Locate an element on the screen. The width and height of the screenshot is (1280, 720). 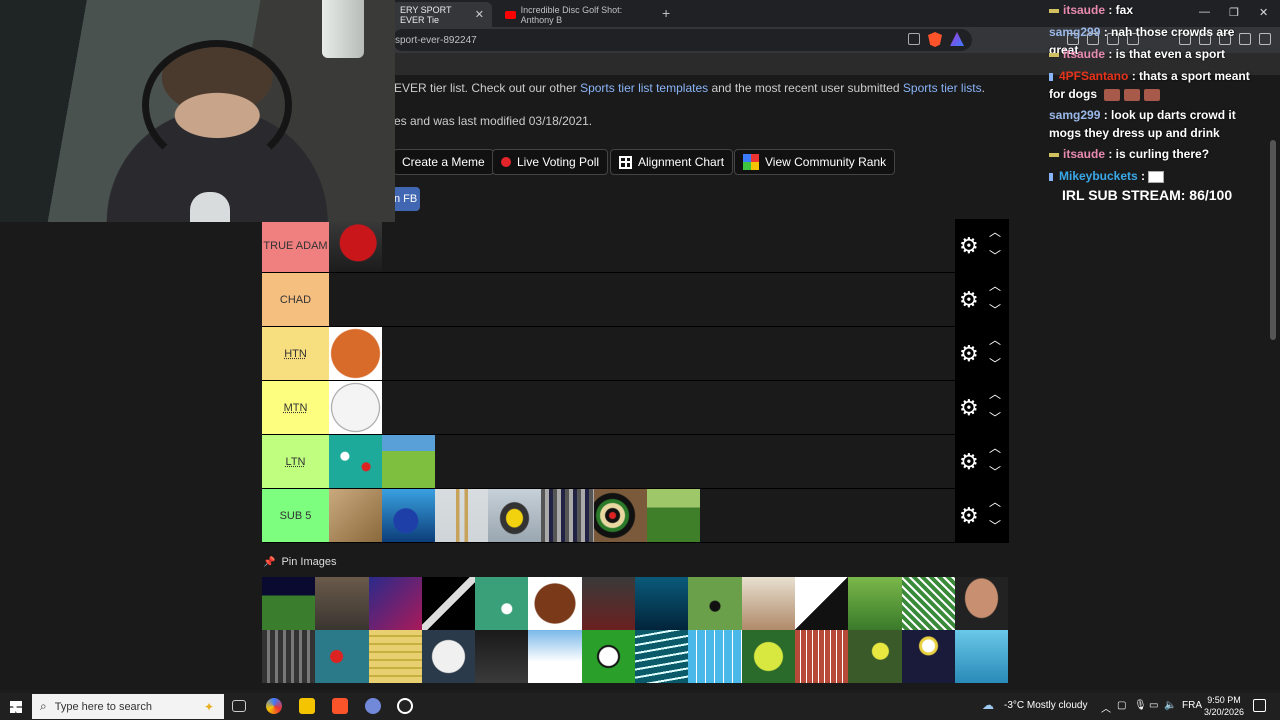
tier-items is located at coordinates (669, 515).